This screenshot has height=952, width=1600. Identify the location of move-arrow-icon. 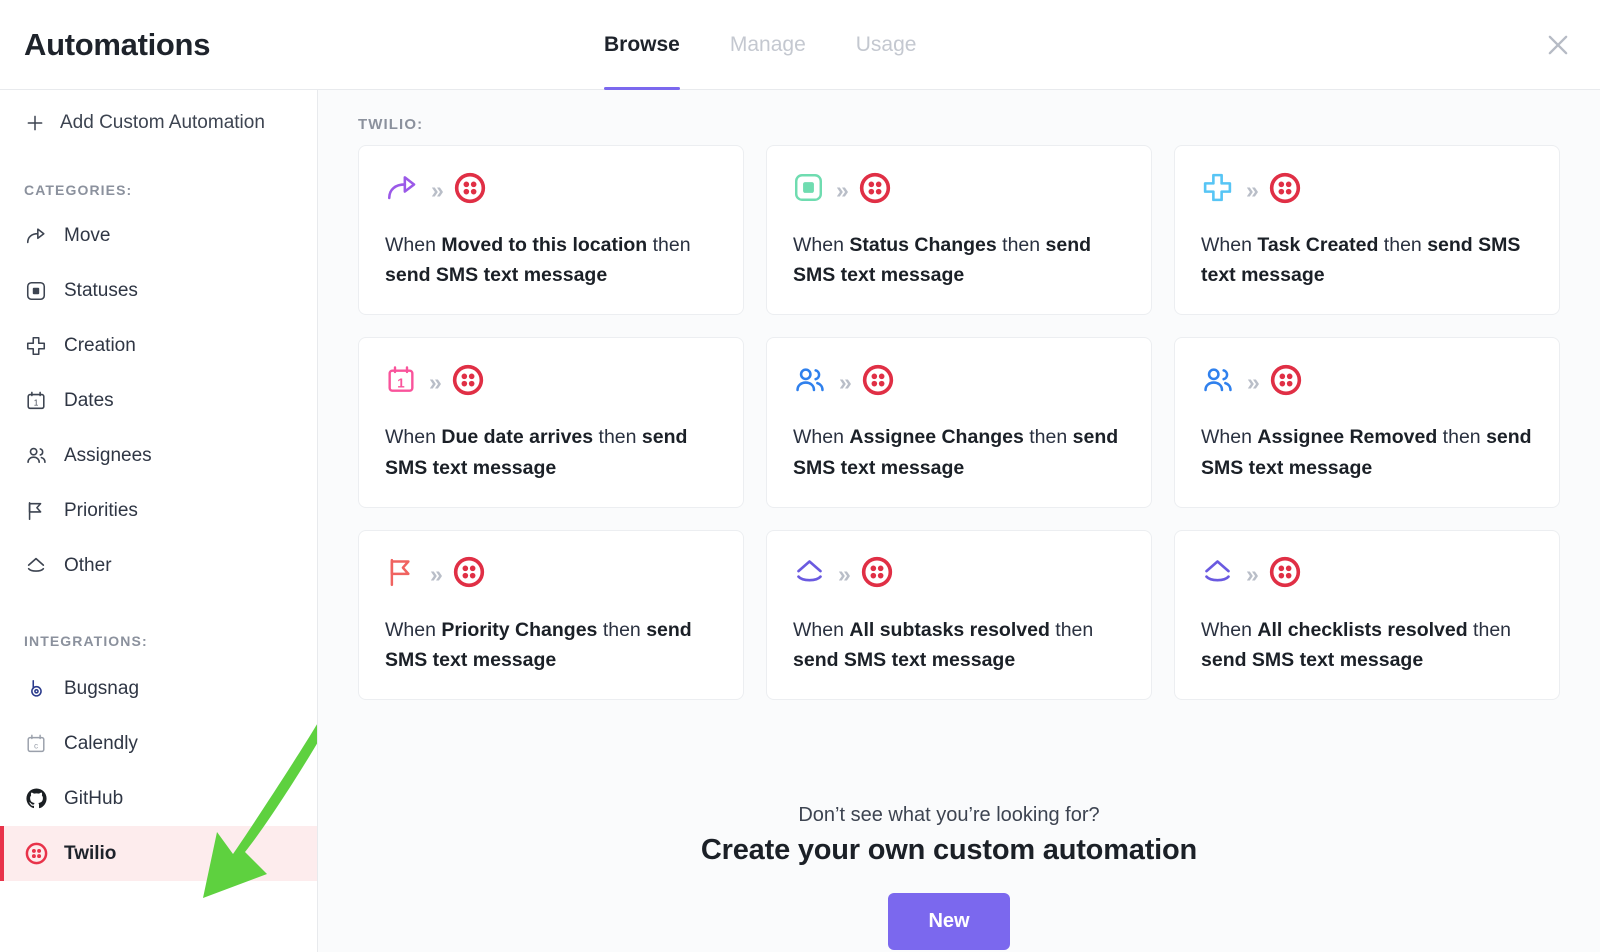
(36, 236).